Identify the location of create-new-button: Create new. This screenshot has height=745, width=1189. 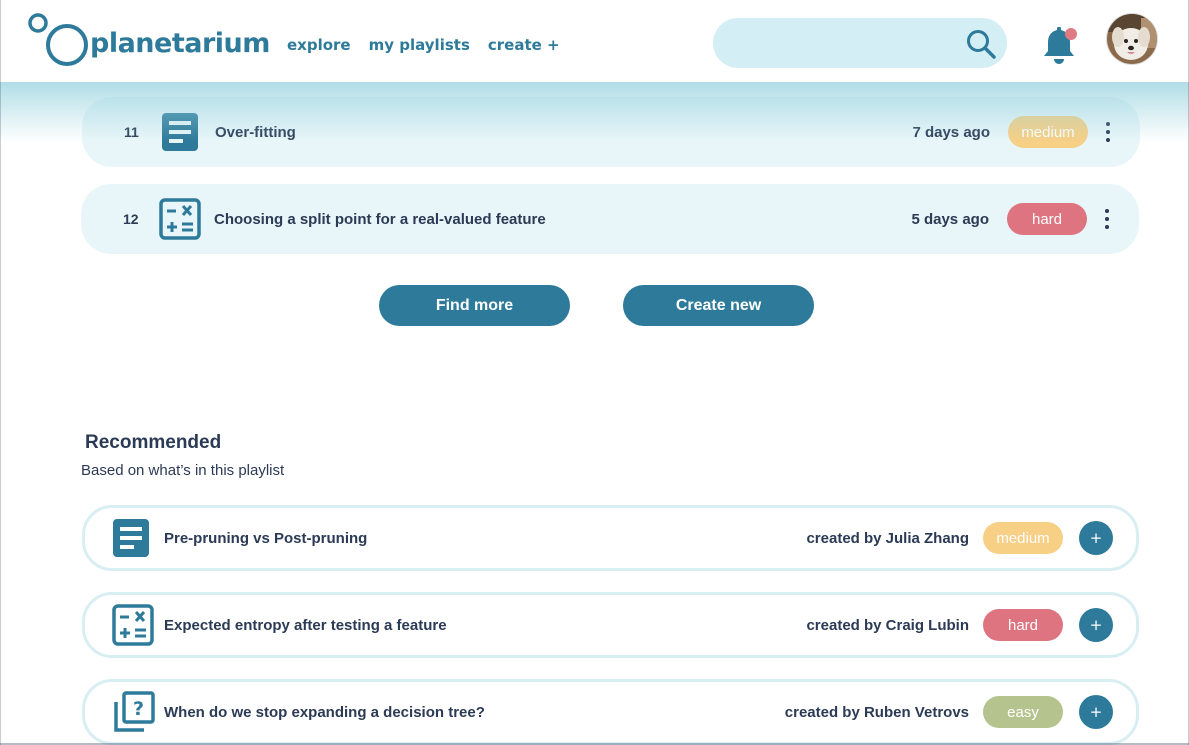
(718, 305).